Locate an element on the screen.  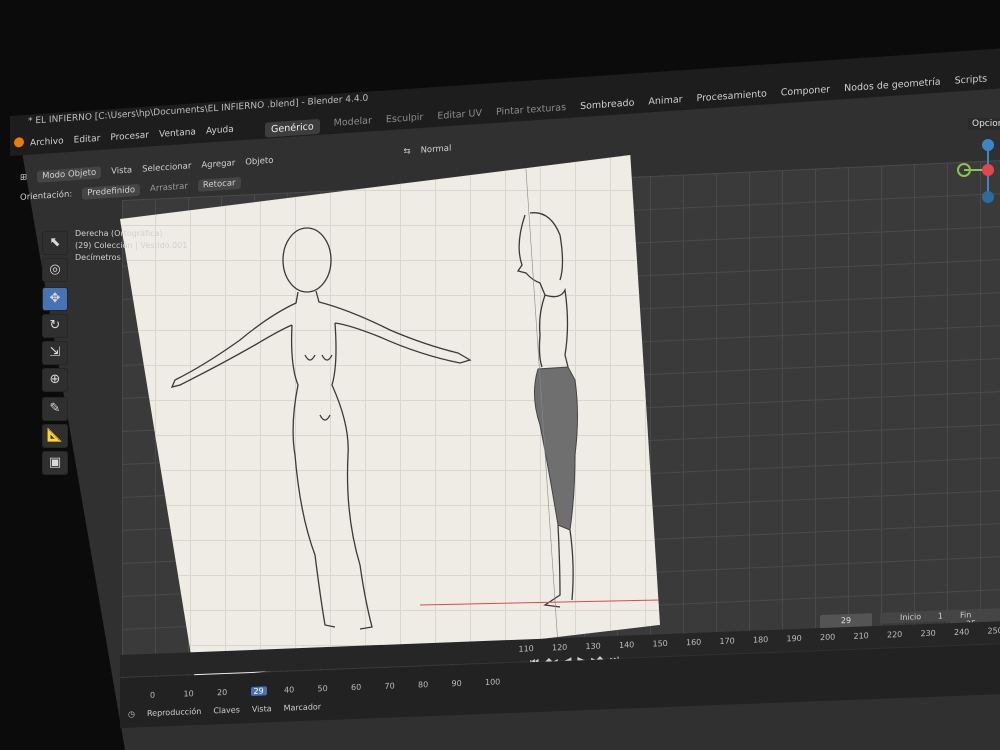
menu-ayuda: Ayuda is located at coordinates (220, 131).